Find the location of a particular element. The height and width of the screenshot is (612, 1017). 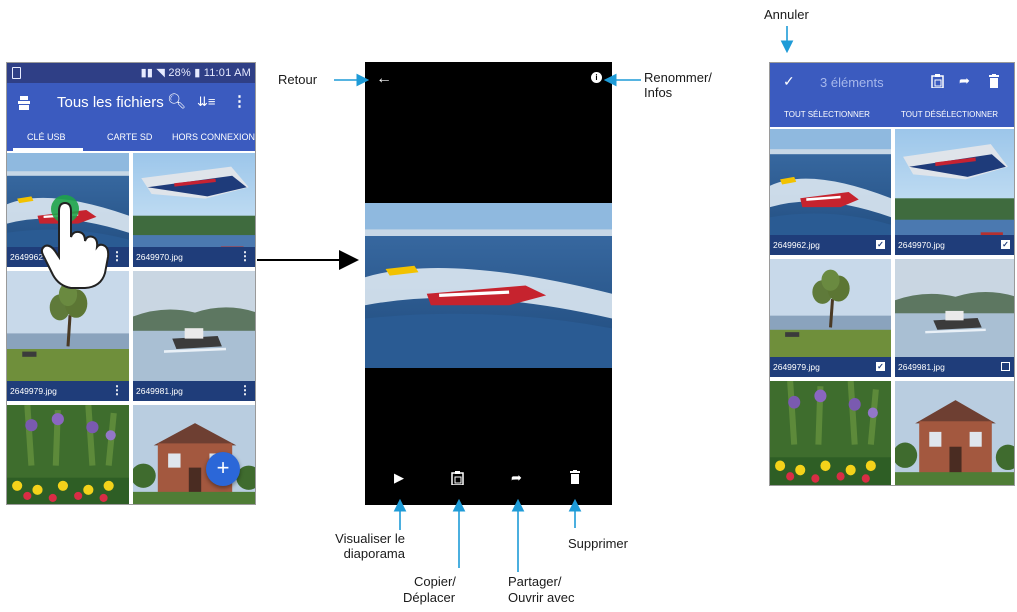

annotation-info: Infos is located at coordinates (658, 92).